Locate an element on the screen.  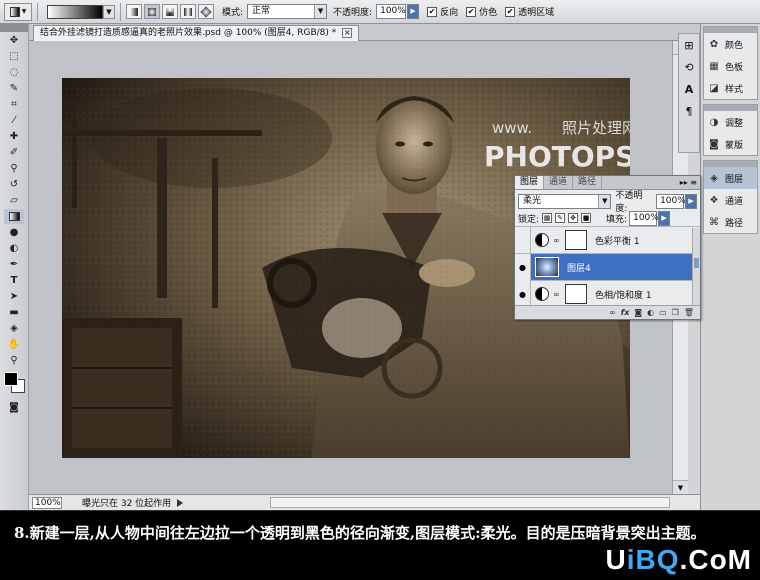
pen-tool-icon: ✒ is located at coordinates (14, 264).